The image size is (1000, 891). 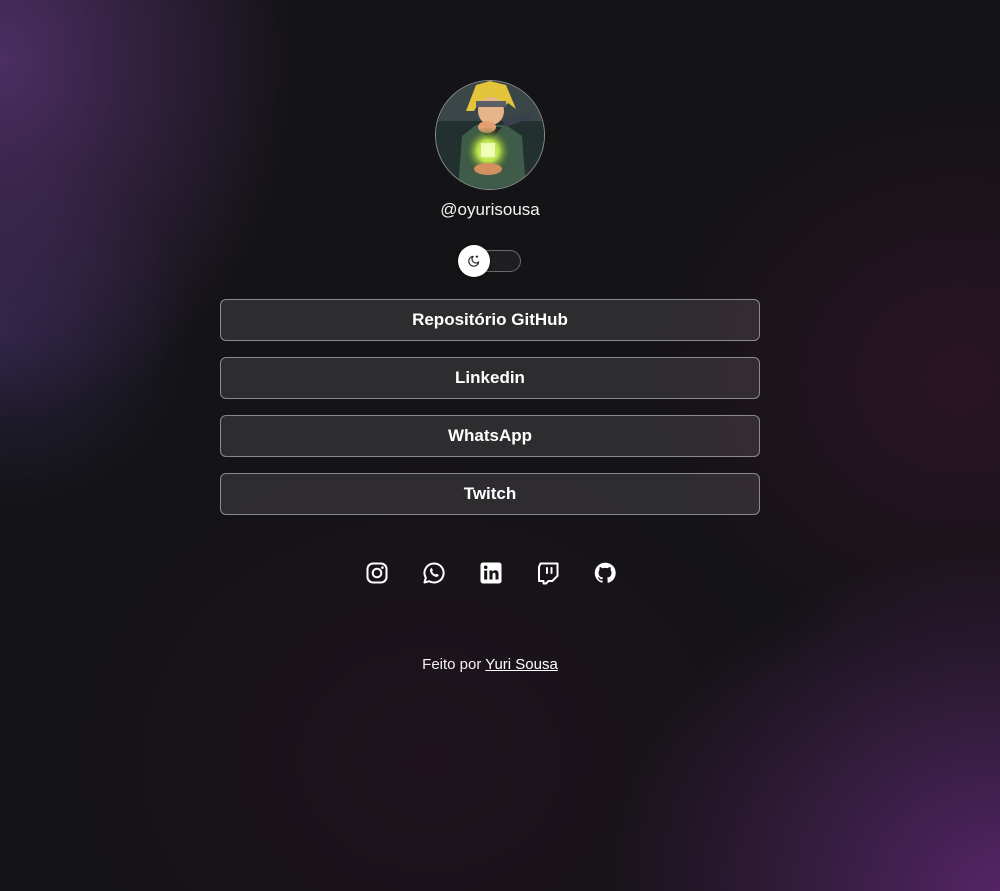 I want to click on moon-icon, so click(x=474, y=261).